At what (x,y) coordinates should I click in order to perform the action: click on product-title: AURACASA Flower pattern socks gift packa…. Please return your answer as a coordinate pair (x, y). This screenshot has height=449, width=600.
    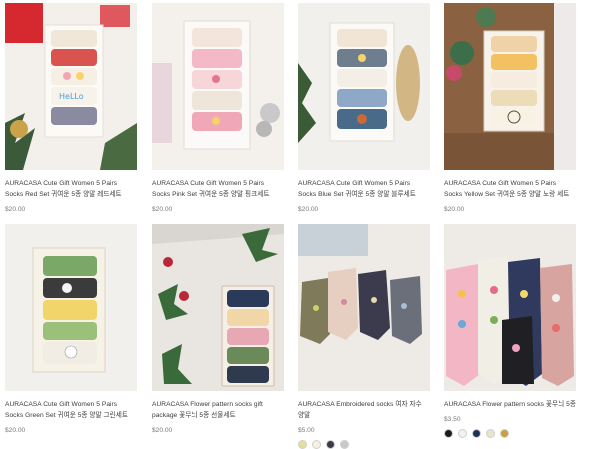
    Looking at the image, I should click on (218, 410).